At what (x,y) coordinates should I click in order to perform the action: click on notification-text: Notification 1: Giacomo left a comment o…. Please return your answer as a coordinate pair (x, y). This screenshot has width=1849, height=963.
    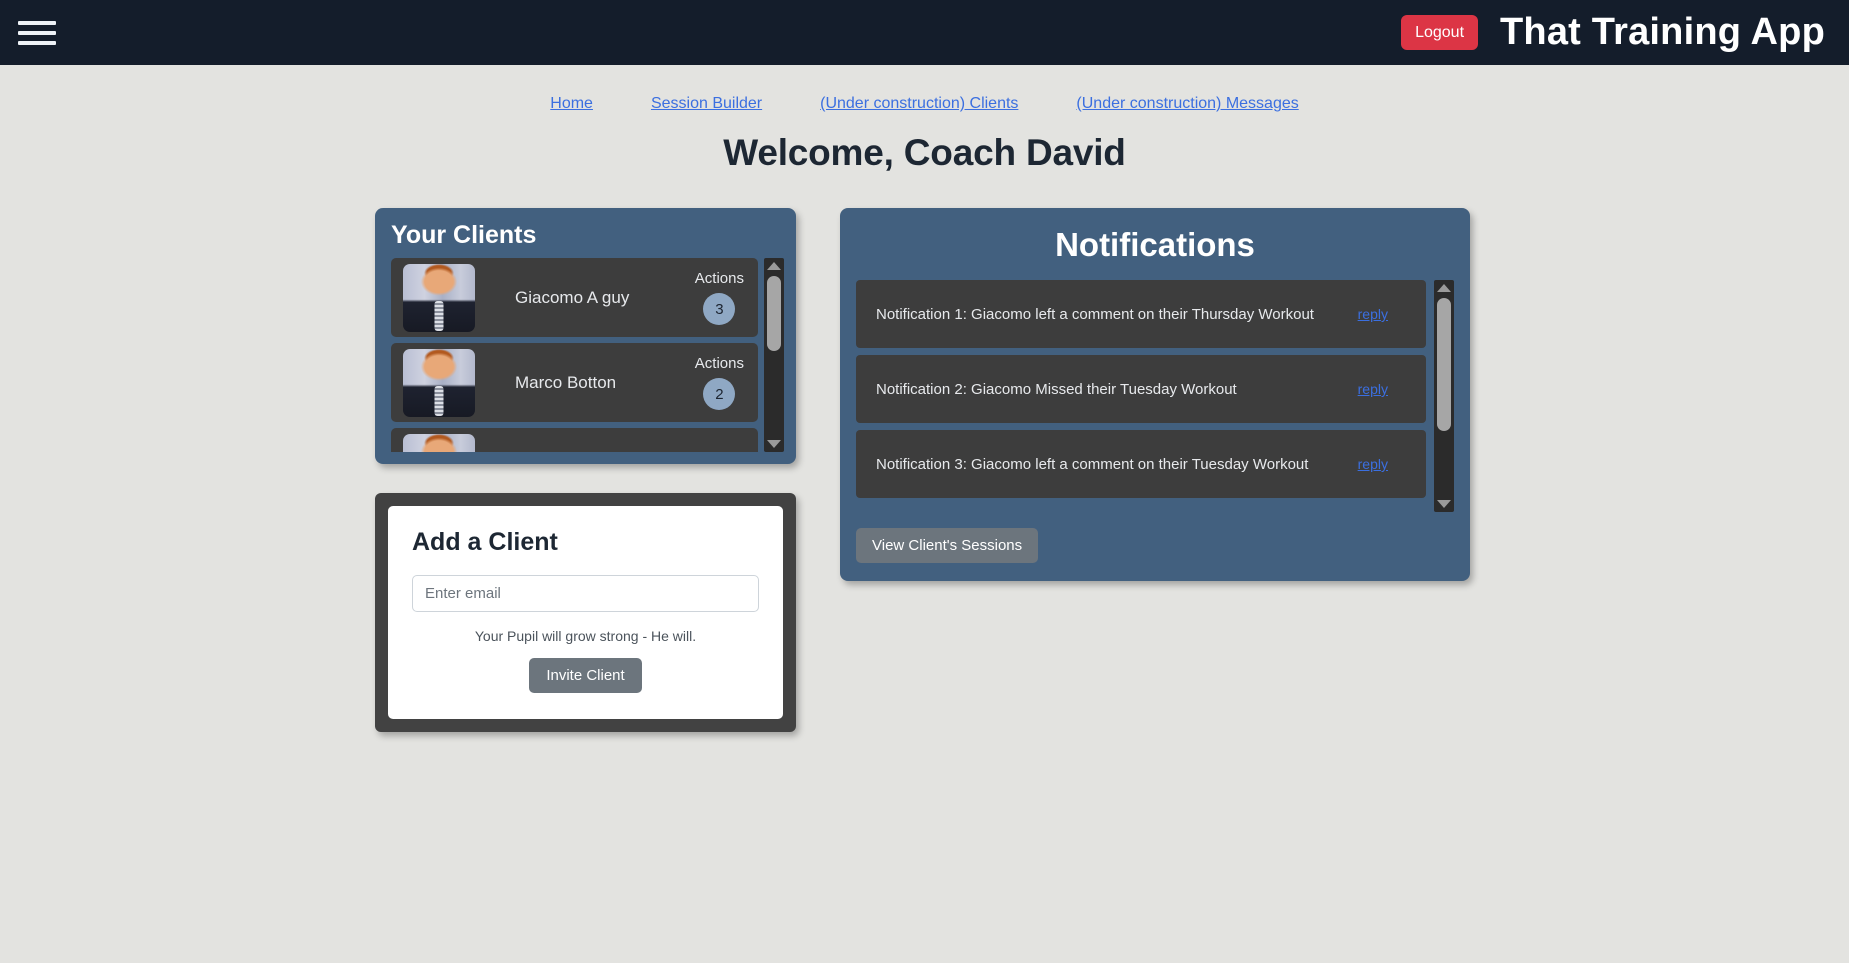
    Looking at the image, I should click on (1095, 314).